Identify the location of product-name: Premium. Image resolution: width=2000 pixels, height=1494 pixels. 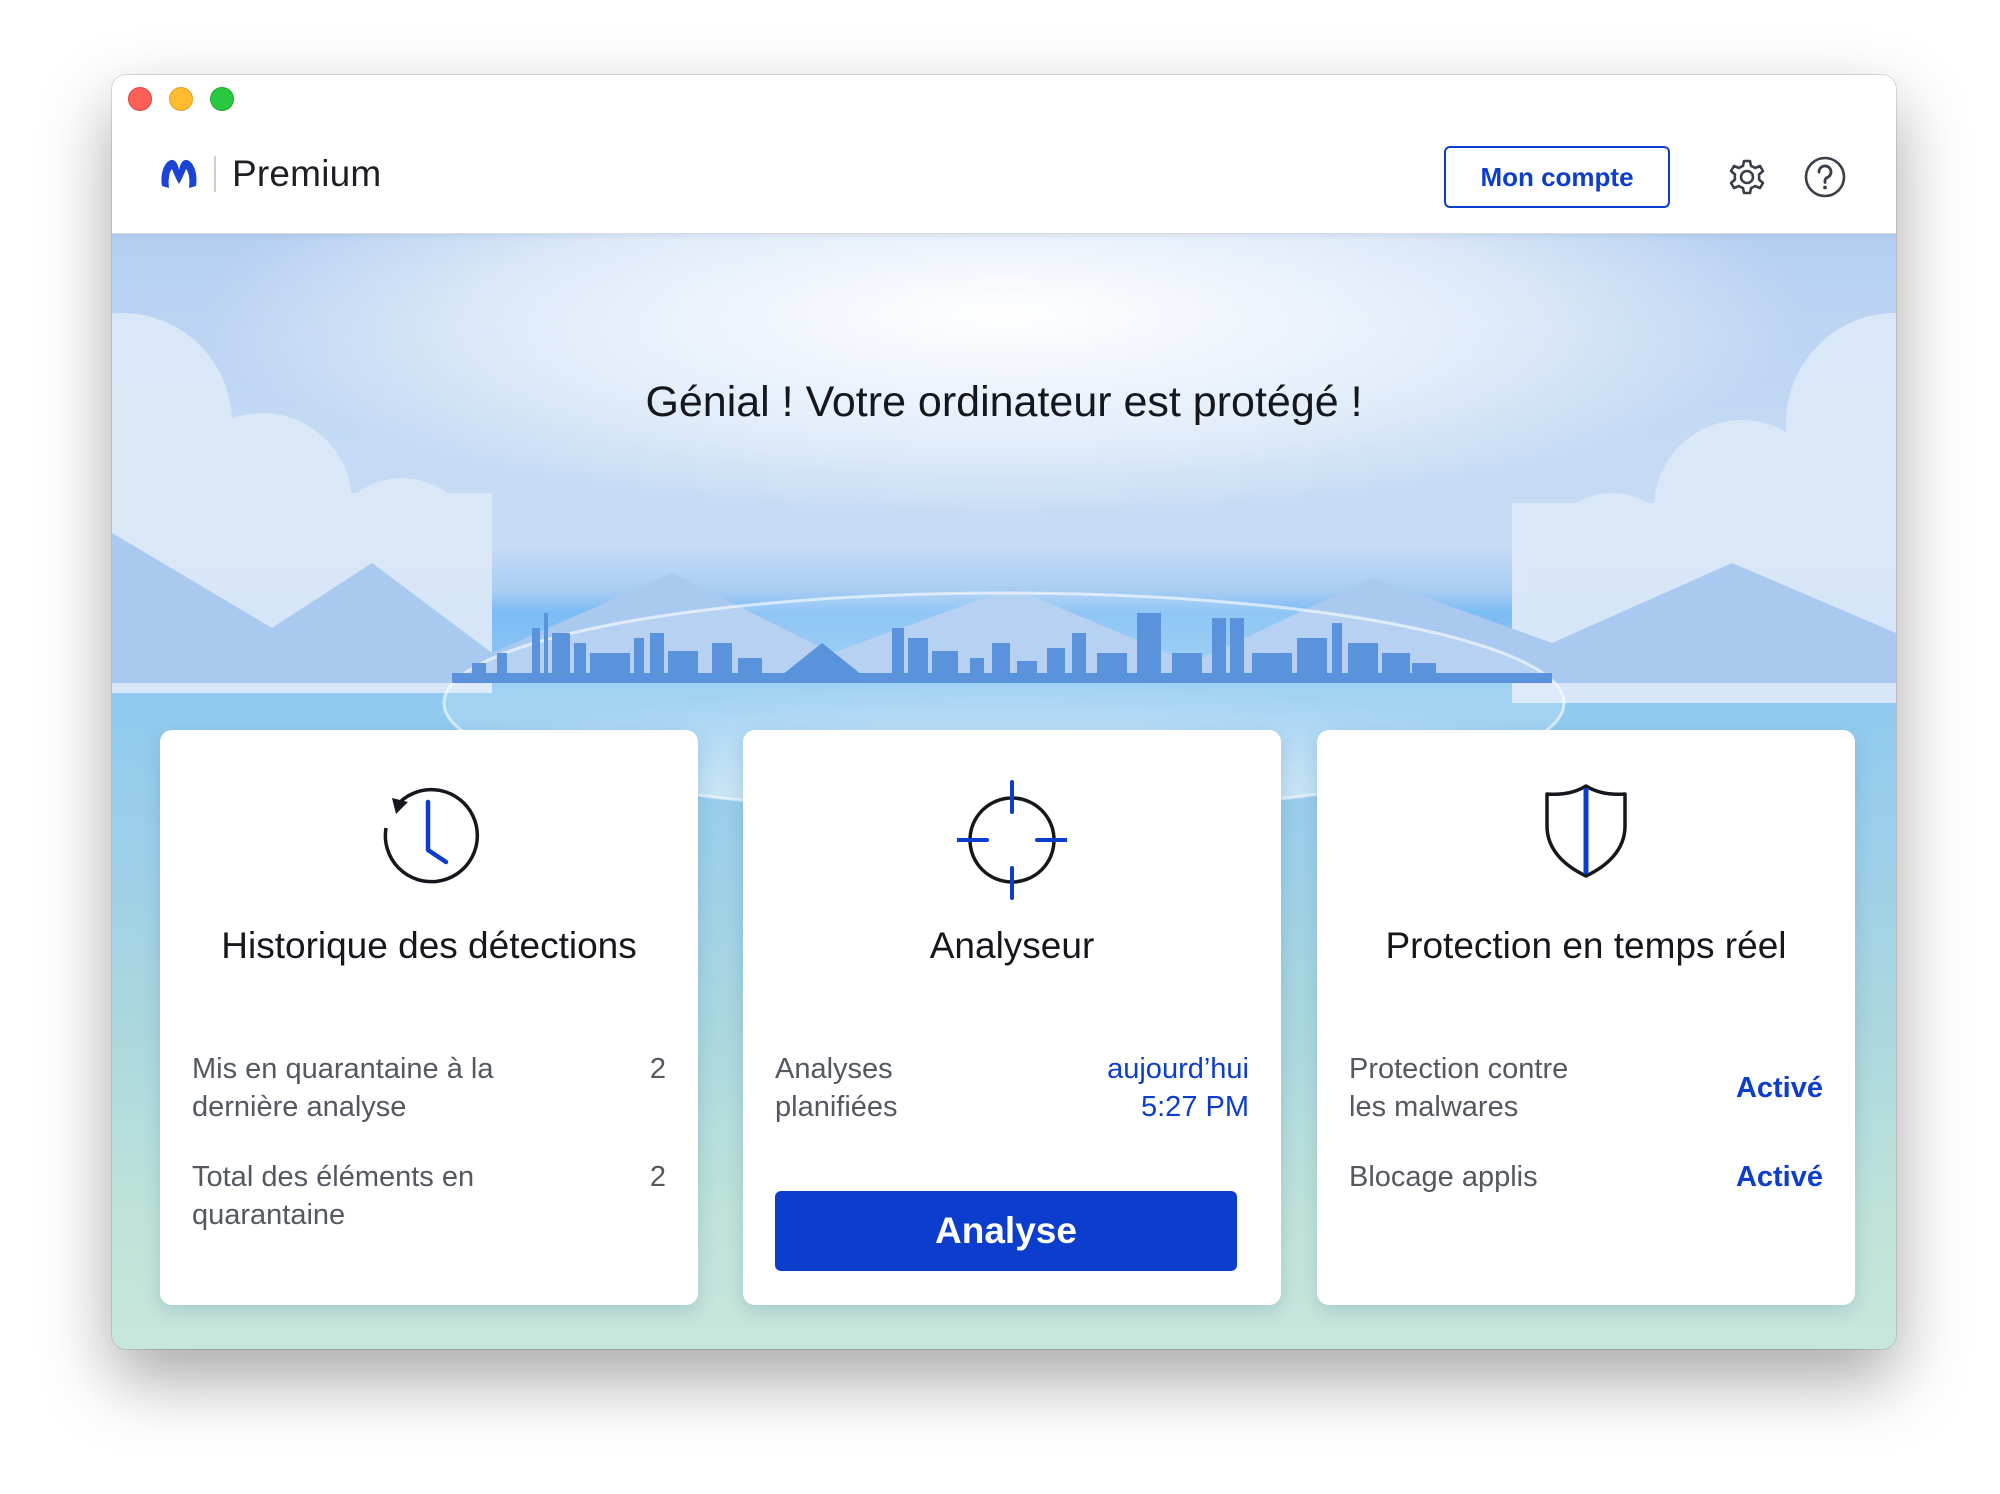
(307, 173).